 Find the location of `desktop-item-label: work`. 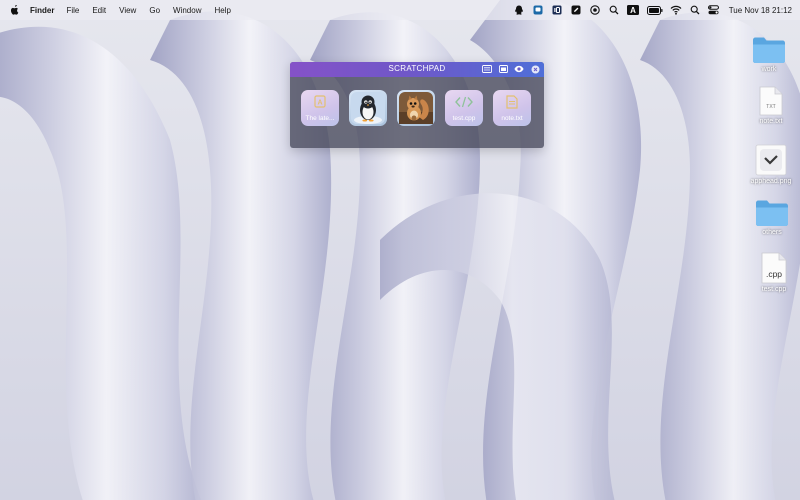

desktop-item-label: work is located at coordinates (769, 69).